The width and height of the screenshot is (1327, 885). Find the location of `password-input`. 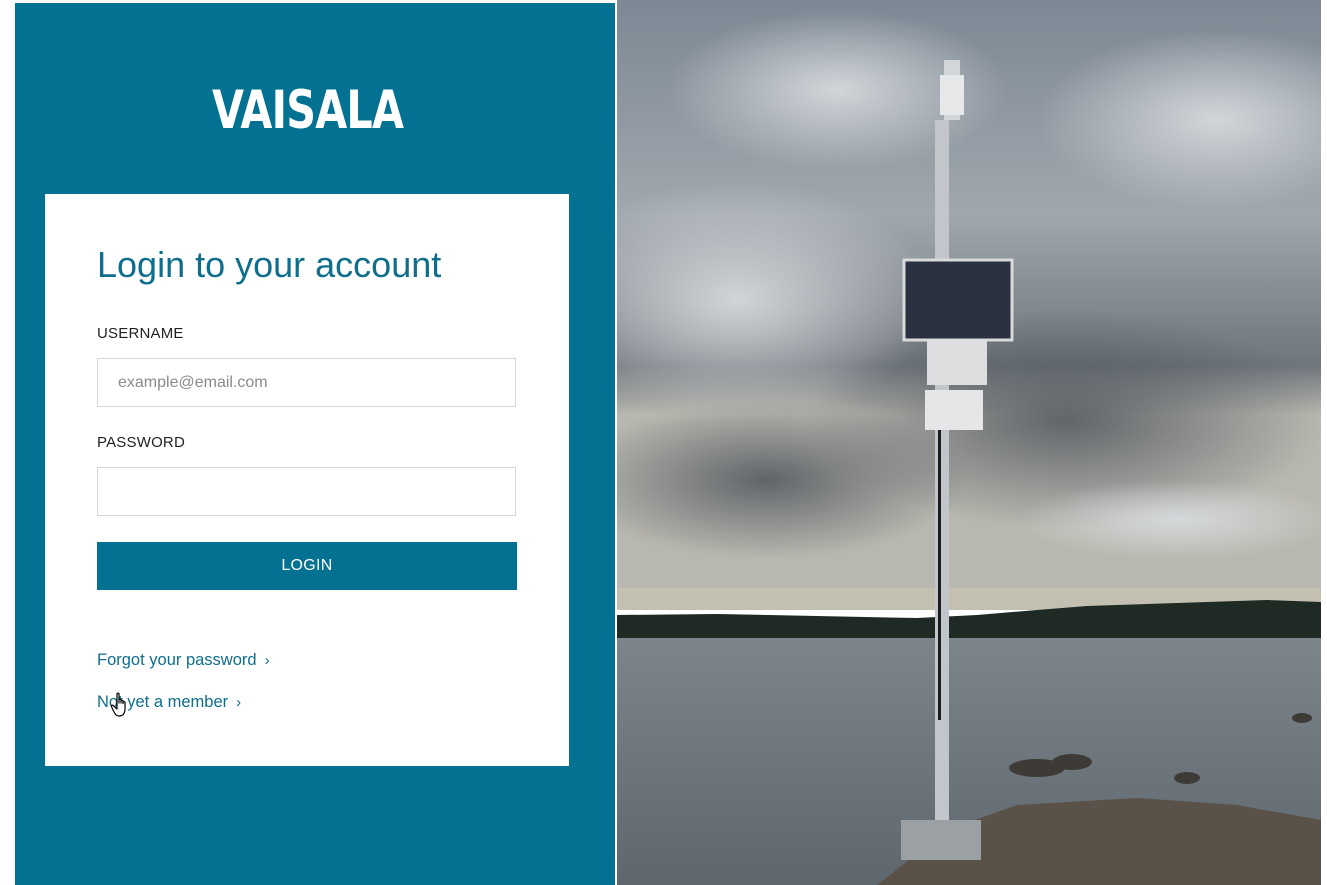

password-input is located at coordinates (306, 491).